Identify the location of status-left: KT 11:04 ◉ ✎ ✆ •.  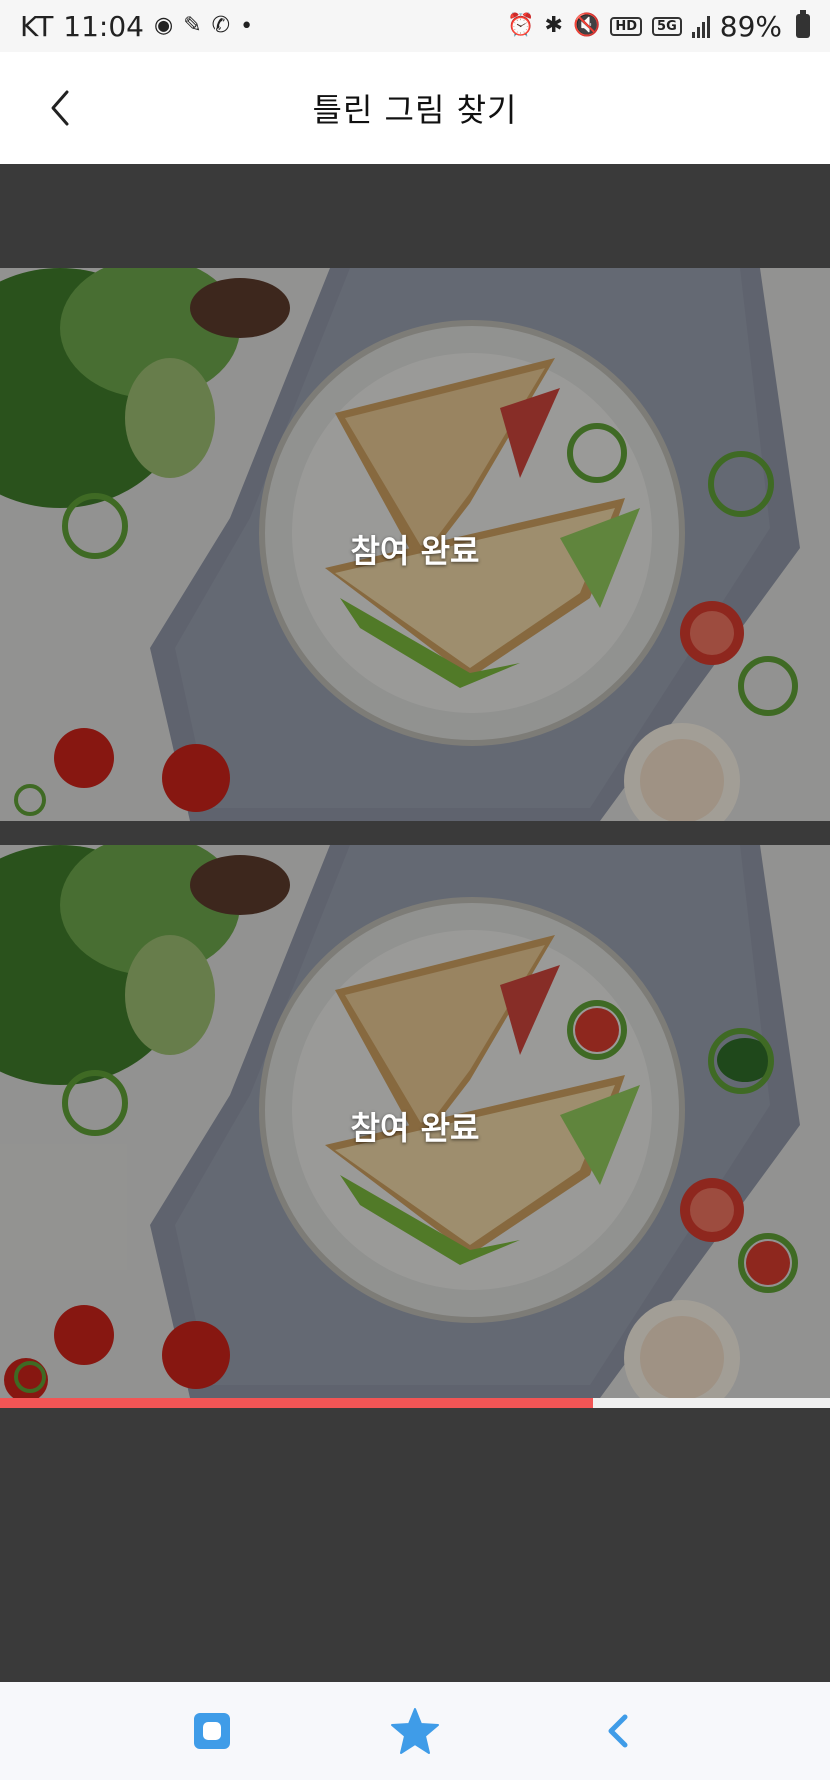
(136, 26).